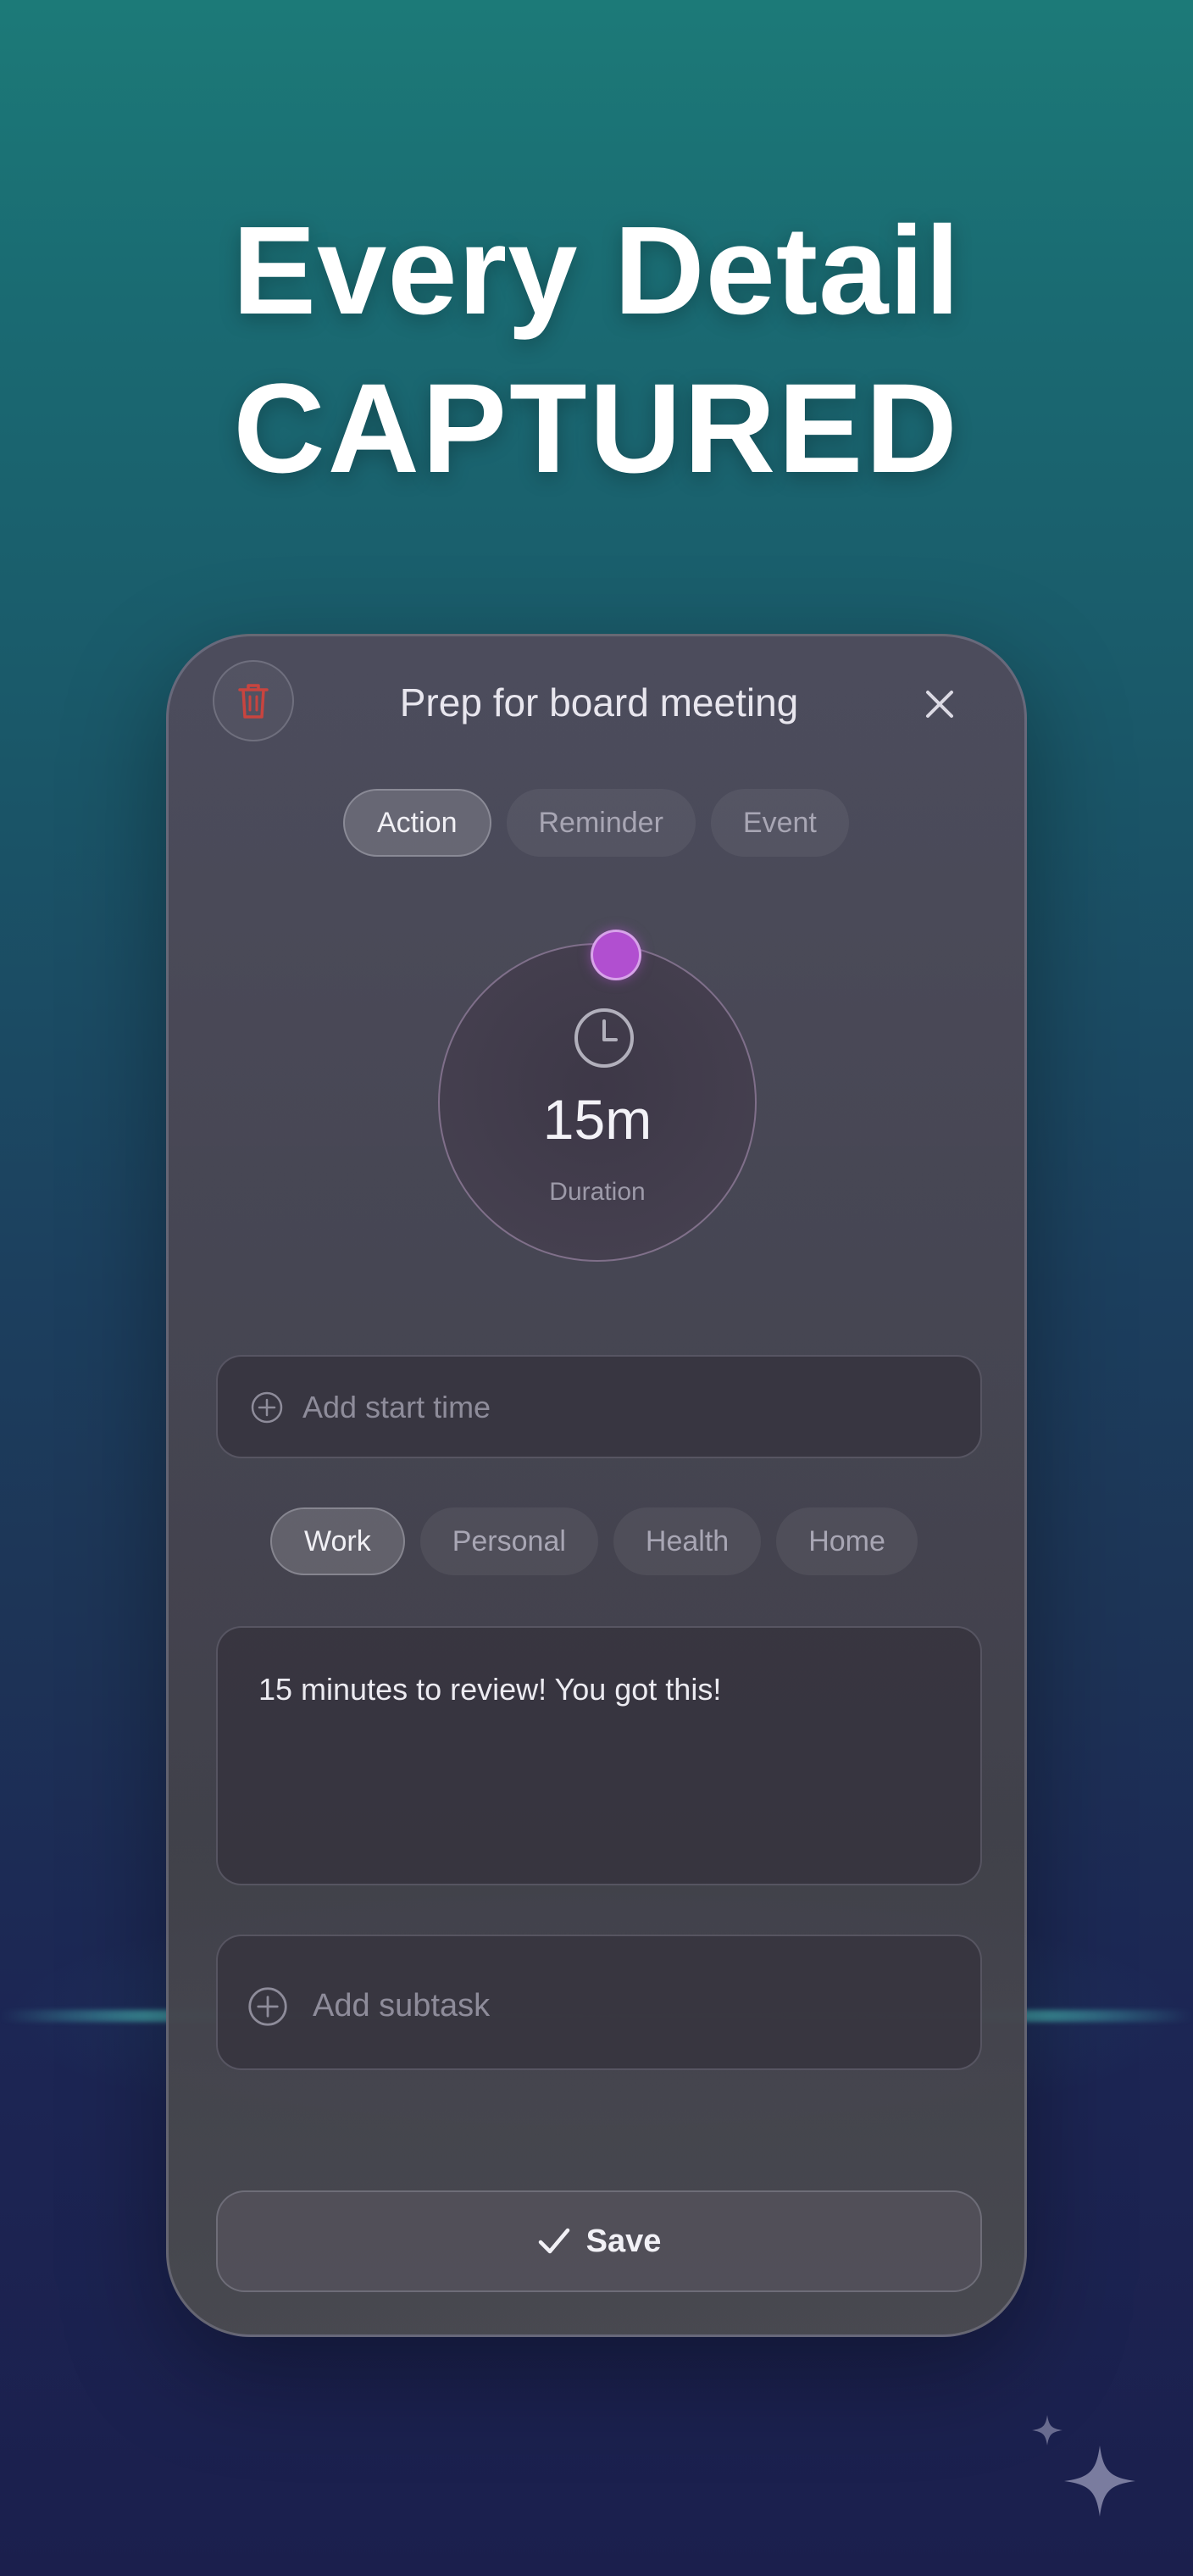  What do you see at coordinates (604, 1038) in the screenshot?
I see `clock-icon` at bounding box center [604, 1038].